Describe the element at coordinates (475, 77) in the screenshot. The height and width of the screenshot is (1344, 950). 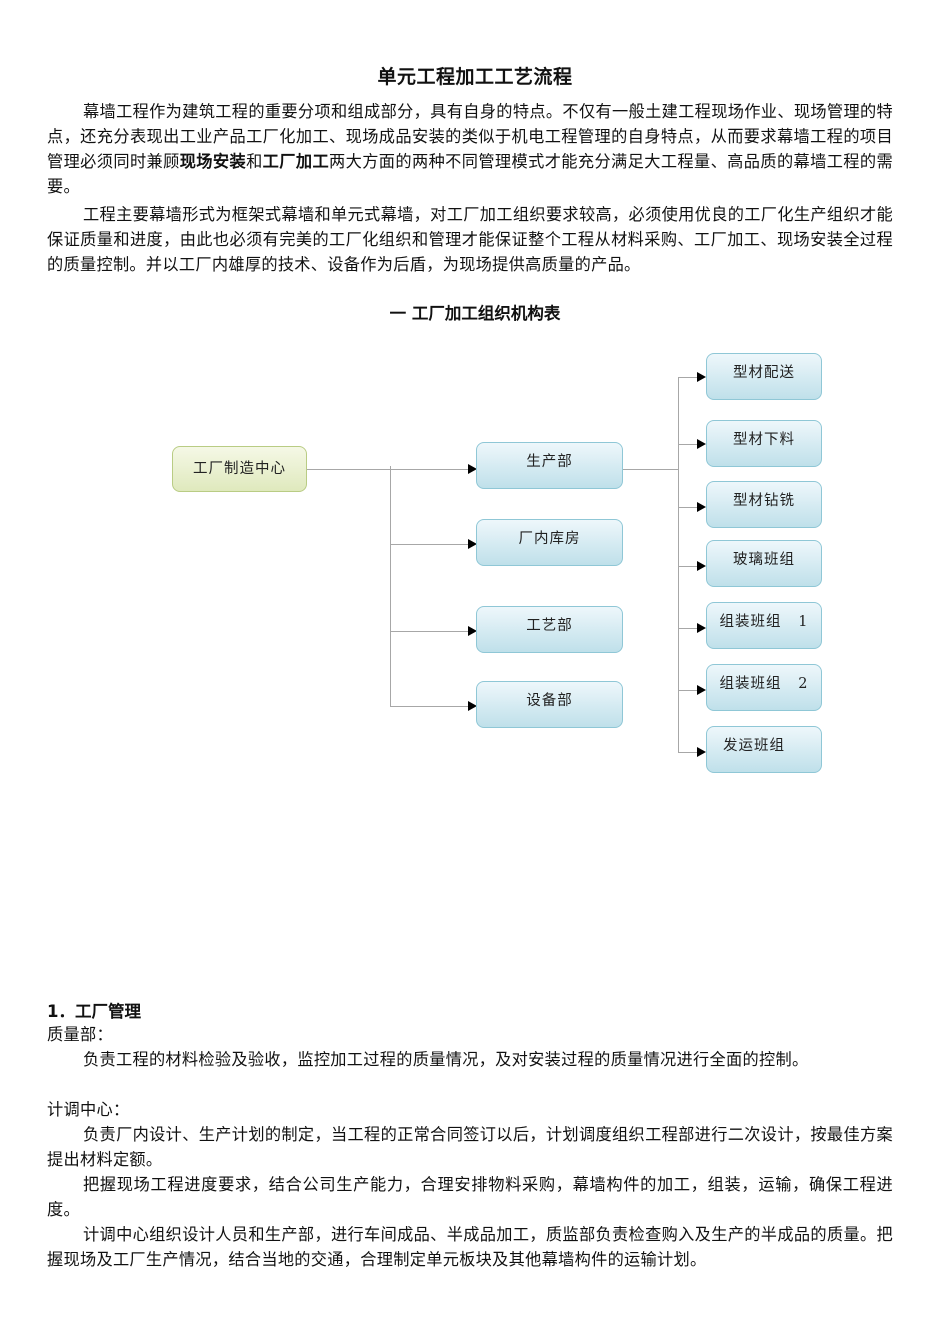
I see `document-title: 单元工程加工工艺流程` at that location.